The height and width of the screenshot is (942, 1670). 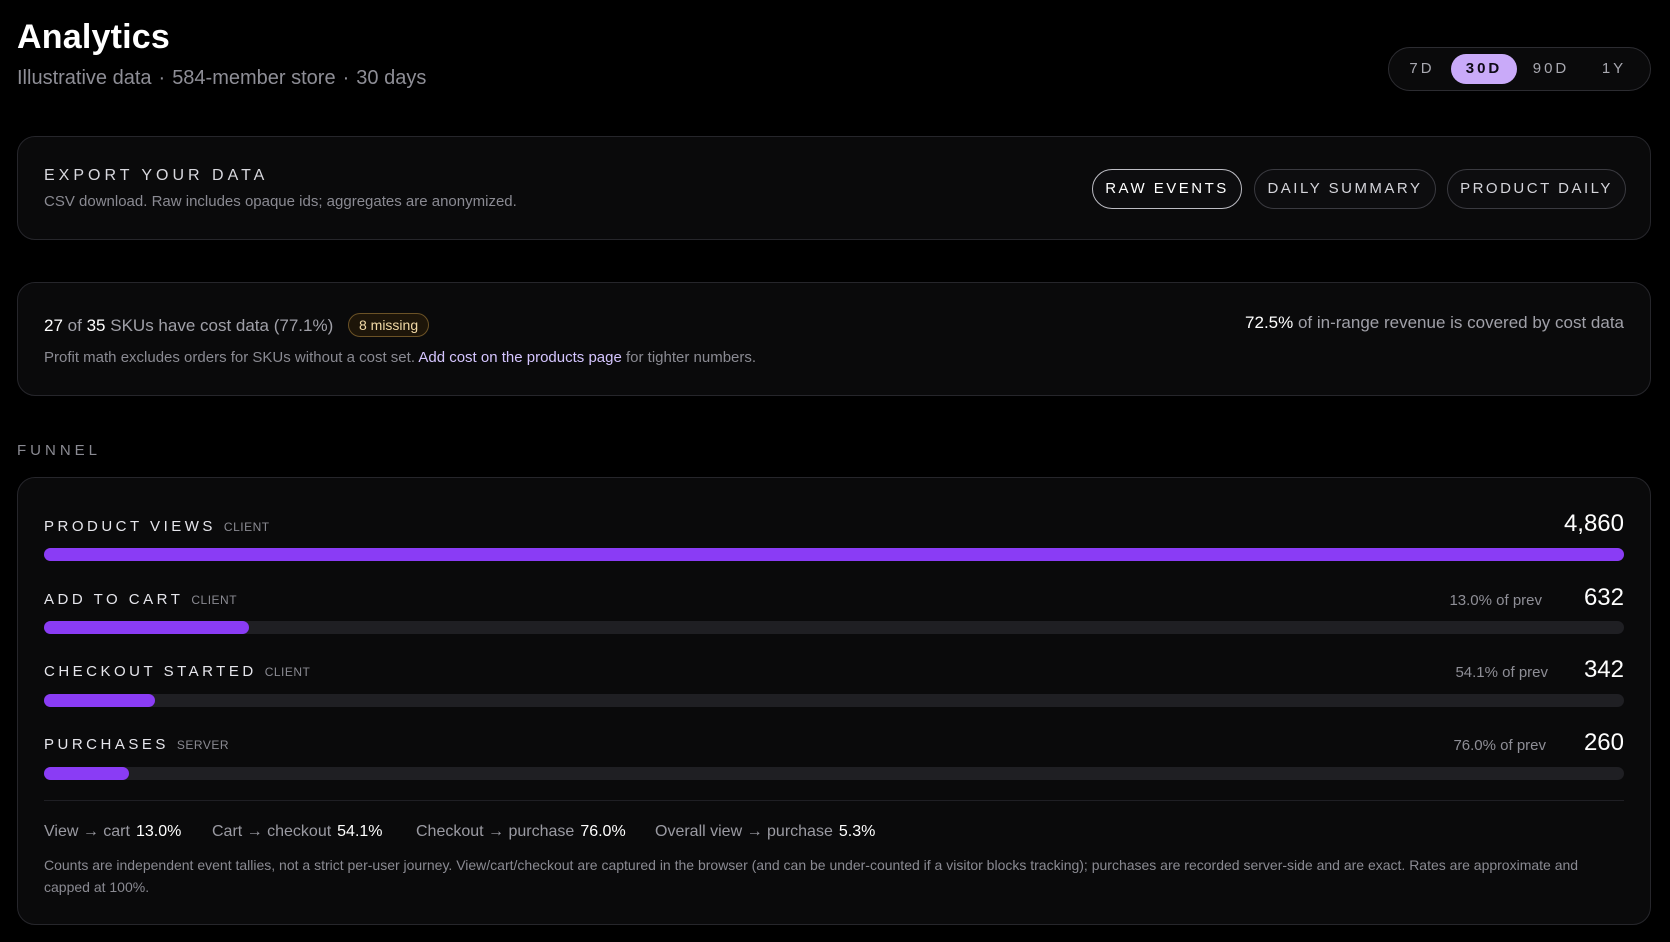 What do you see at coordinates (1603, 669) in the screenshot?
I see `stage-count: 342` at bounding box center [1603, 669].